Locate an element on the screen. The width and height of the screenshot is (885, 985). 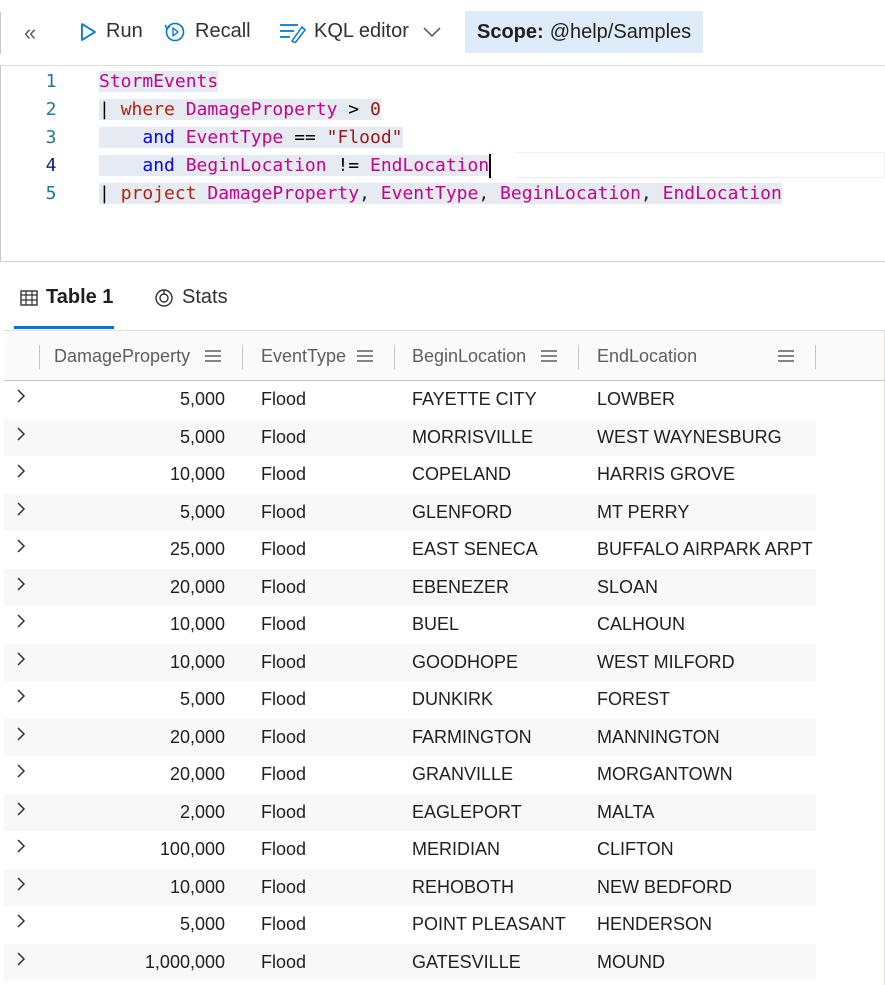
column-header-endlocation: EndLocation is located at coordinates (647, 356).